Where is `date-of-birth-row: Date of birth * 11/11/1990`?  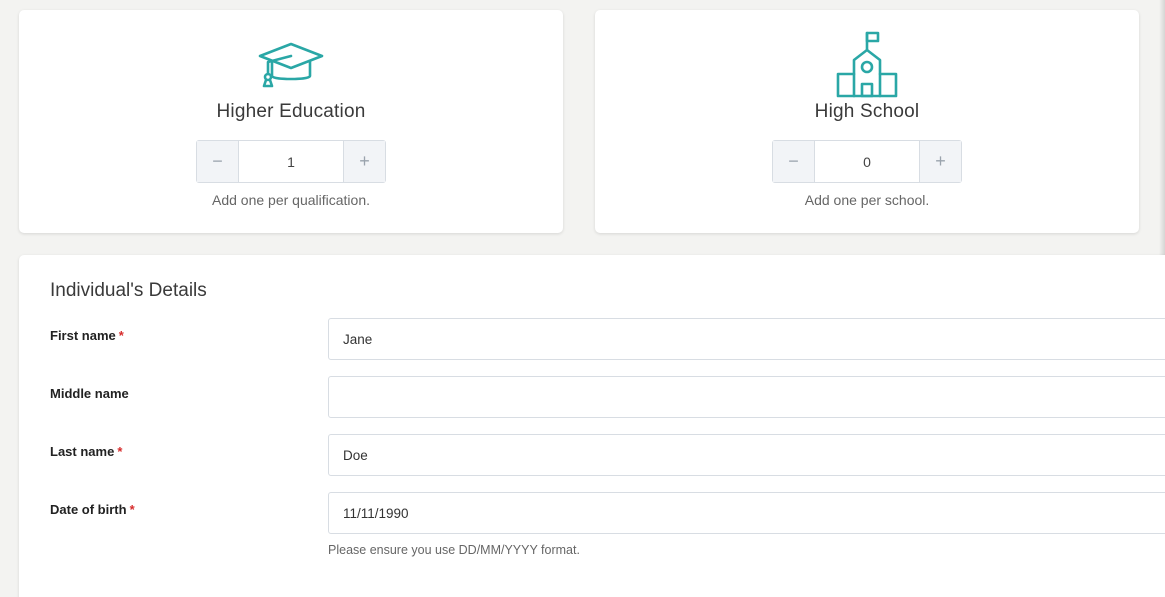
date-of-birth-row: Date of birth * 11/11/1990 is located at coordinates (592, 513).